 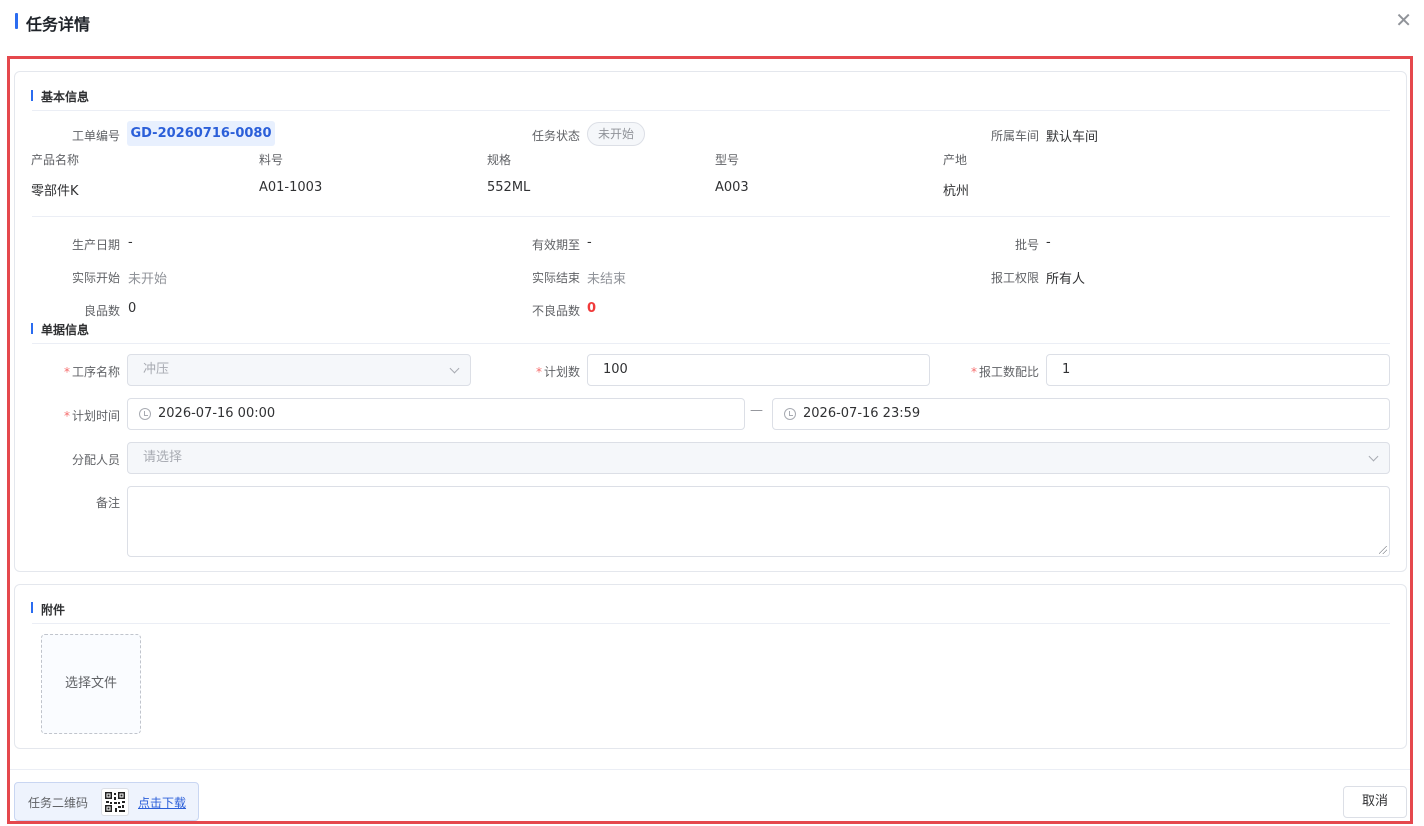 What do you see at coordinates (1072, 137) in the screenshot?
I see `workshop-value: 默认车间` at bounding box center [1072, 137].